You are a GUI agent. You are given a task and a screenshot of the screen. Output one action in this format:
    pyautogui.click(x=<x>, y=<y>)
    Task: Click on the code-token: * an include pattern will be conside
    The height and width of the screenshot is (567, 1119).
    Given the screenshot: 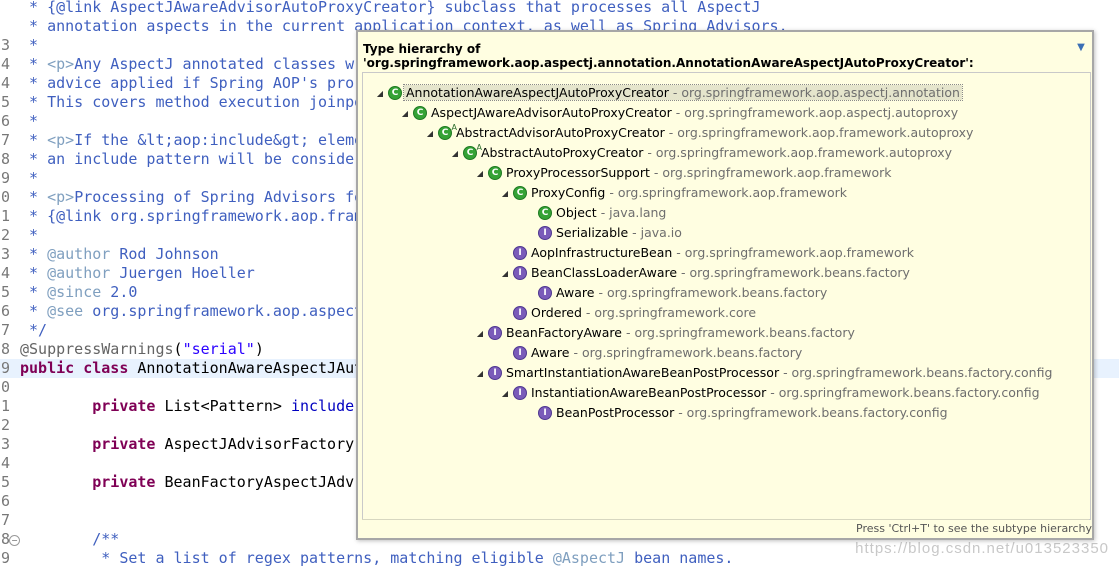 What is the action you would take?
    pyautogui.click(x=187, y=159)
    